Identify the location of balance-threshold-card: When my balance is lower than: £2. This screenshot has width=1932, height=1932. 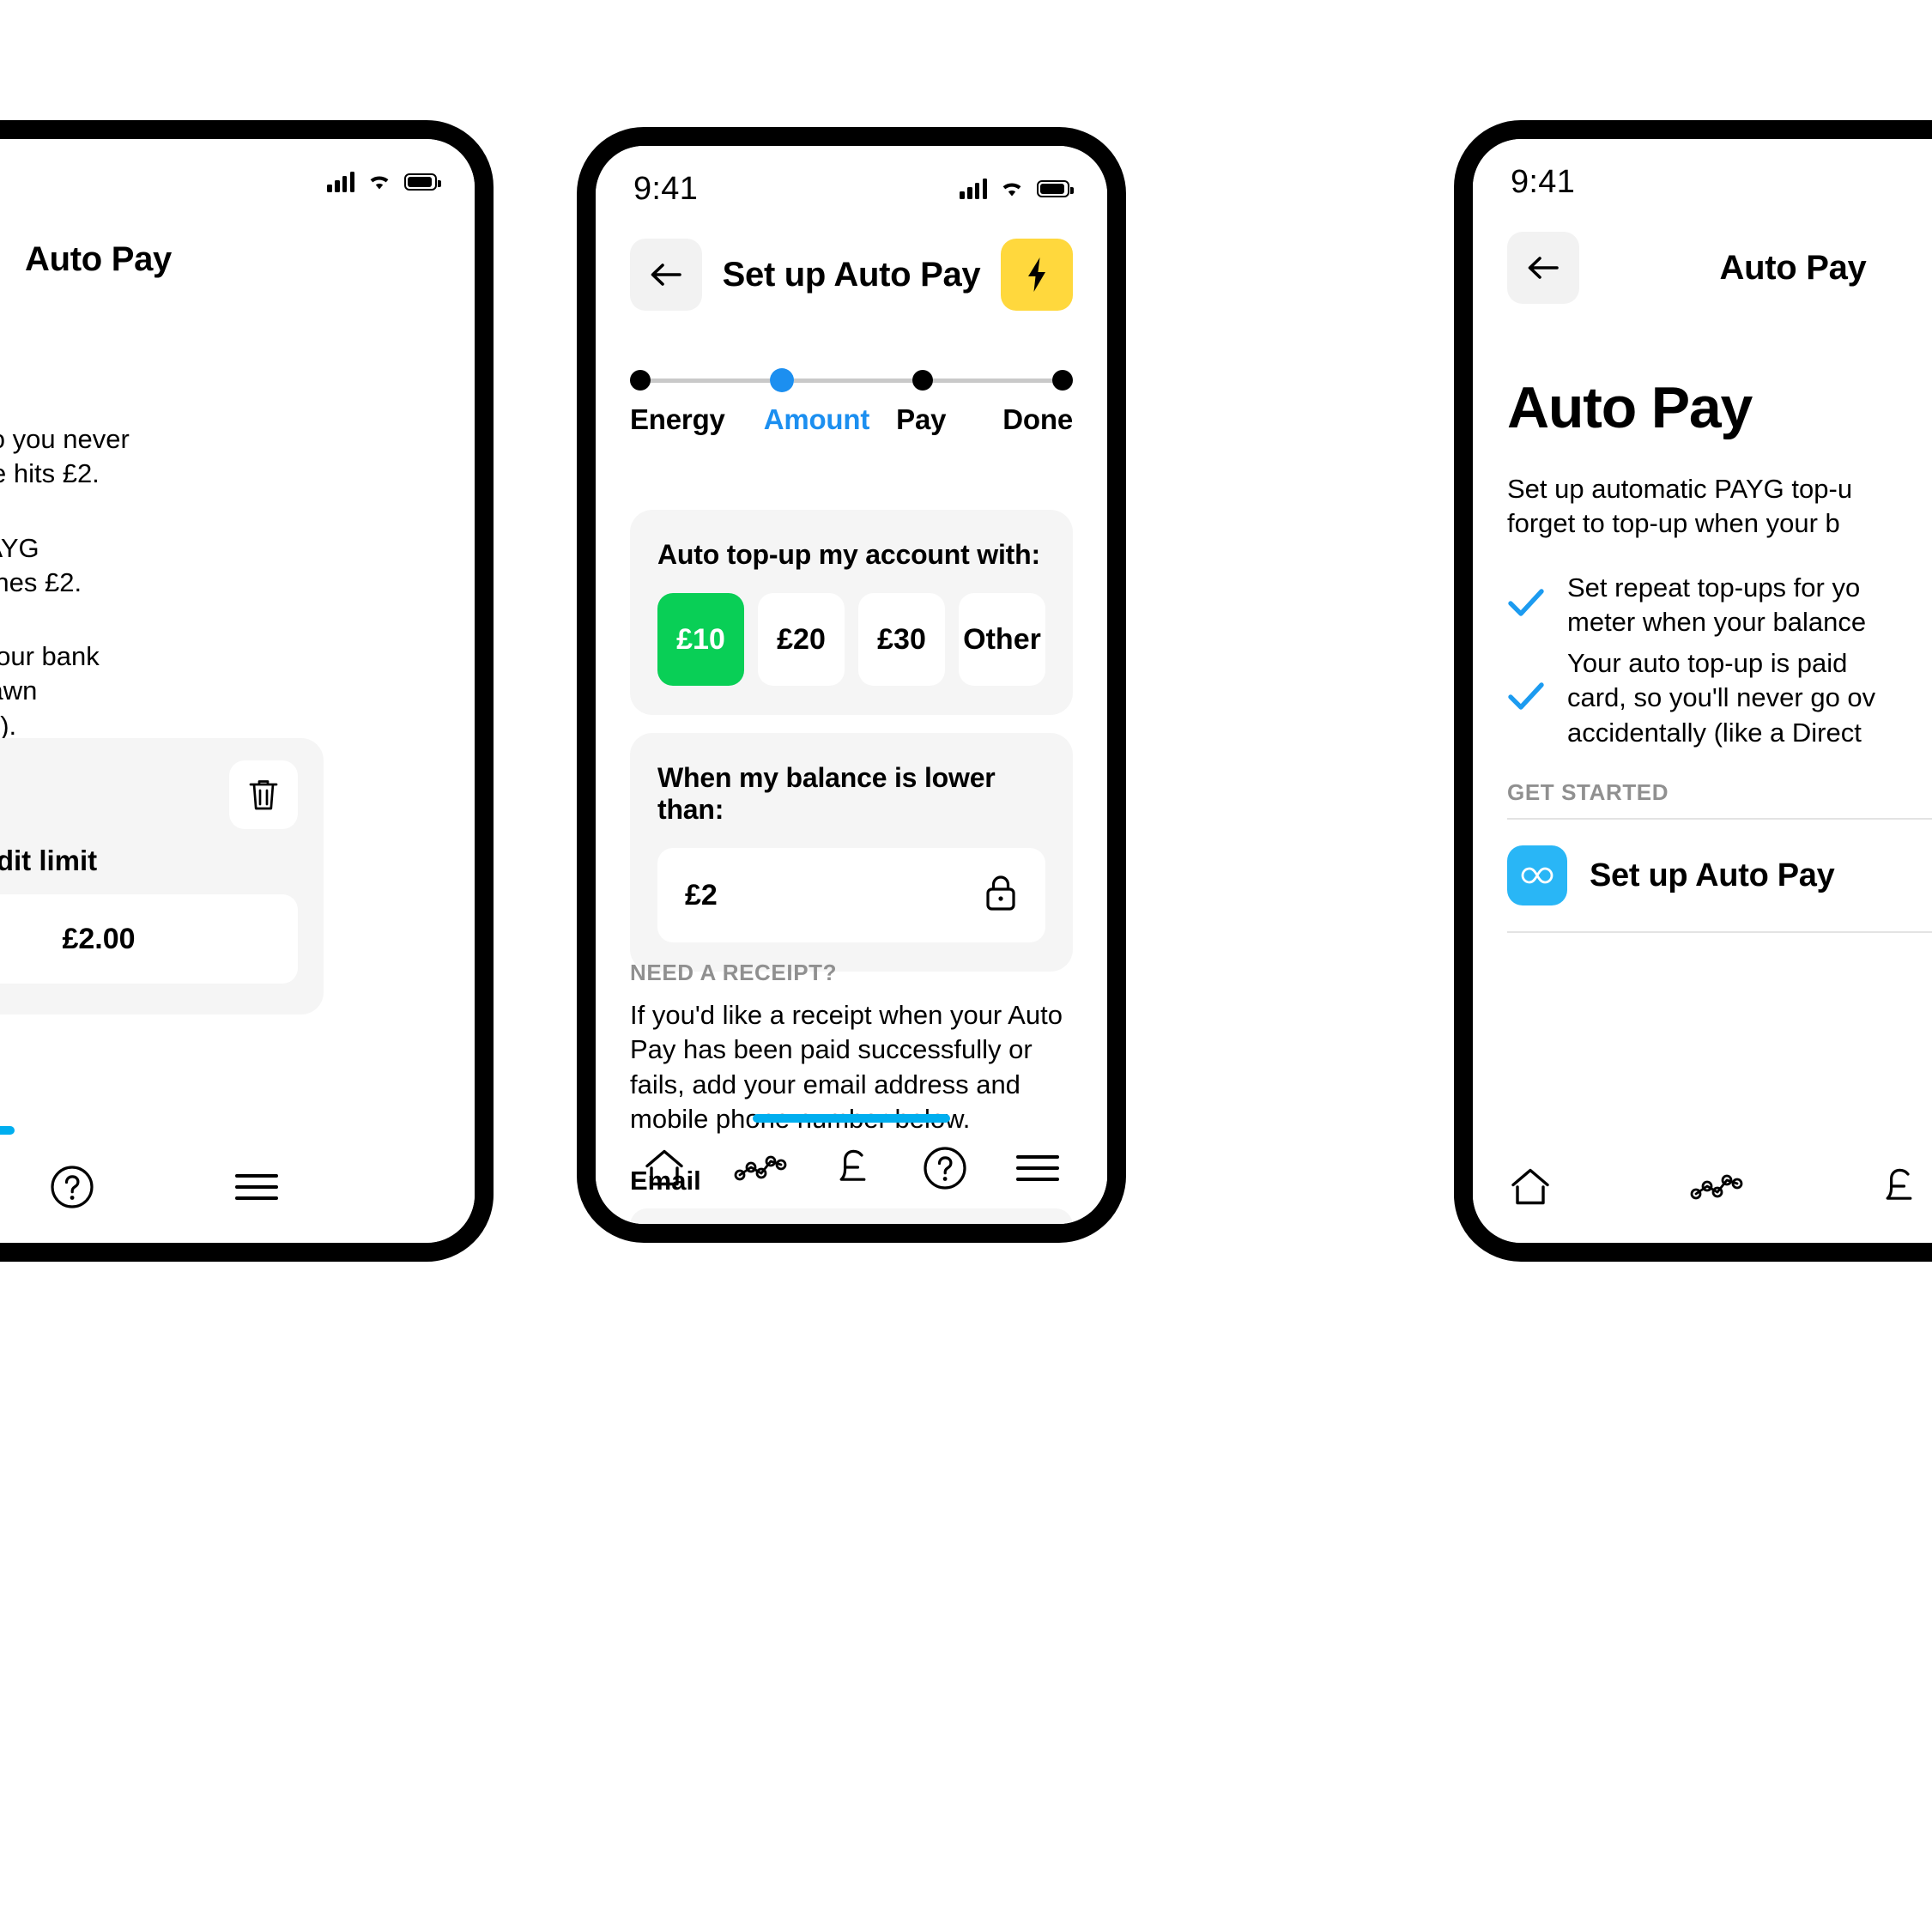
(852, 853).